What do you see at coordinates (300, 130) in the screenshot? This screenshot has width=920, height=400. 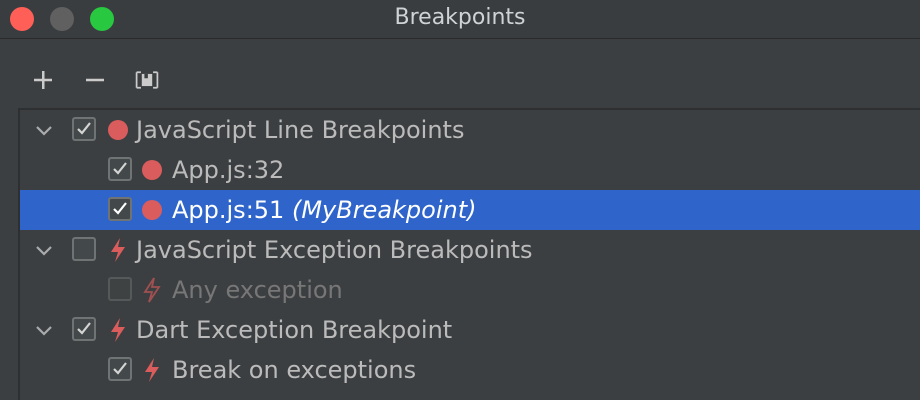 I see `breakpoint-label: JavaScript Line Breakpoints` at bounding box center [300, 130].